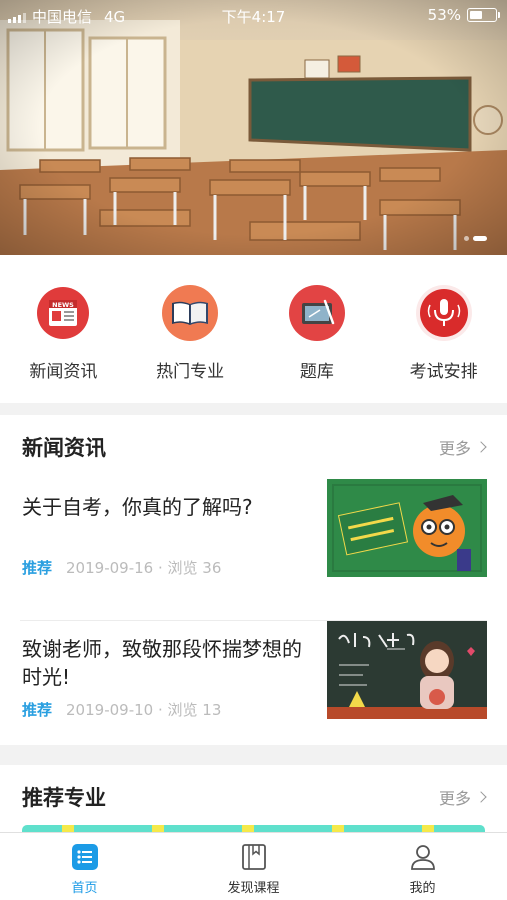  Describe the element at coordinates (480, 238) in the screenshot. I see `carousel-dot-active` at that location.